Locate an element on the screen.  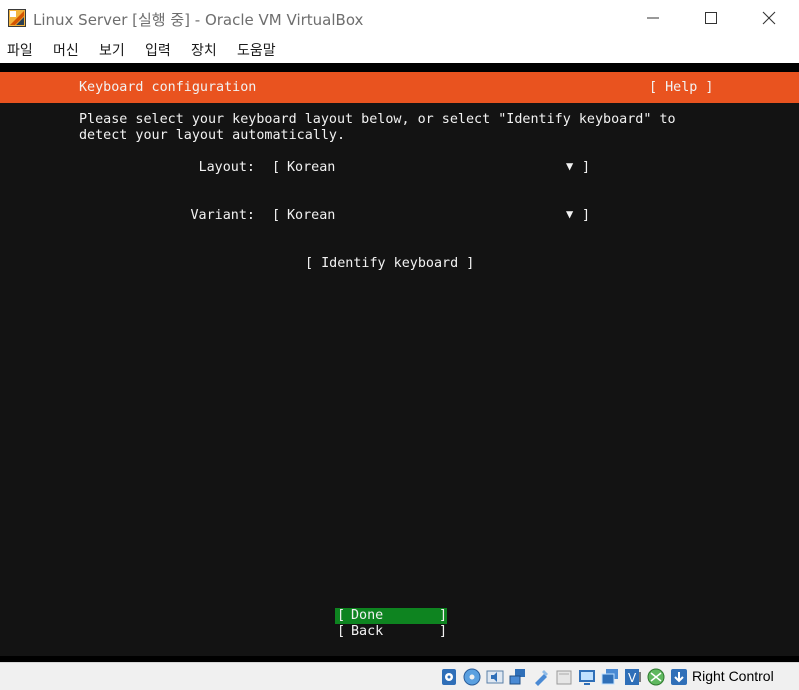
svg-text: V is located at coordinates (632, 678).